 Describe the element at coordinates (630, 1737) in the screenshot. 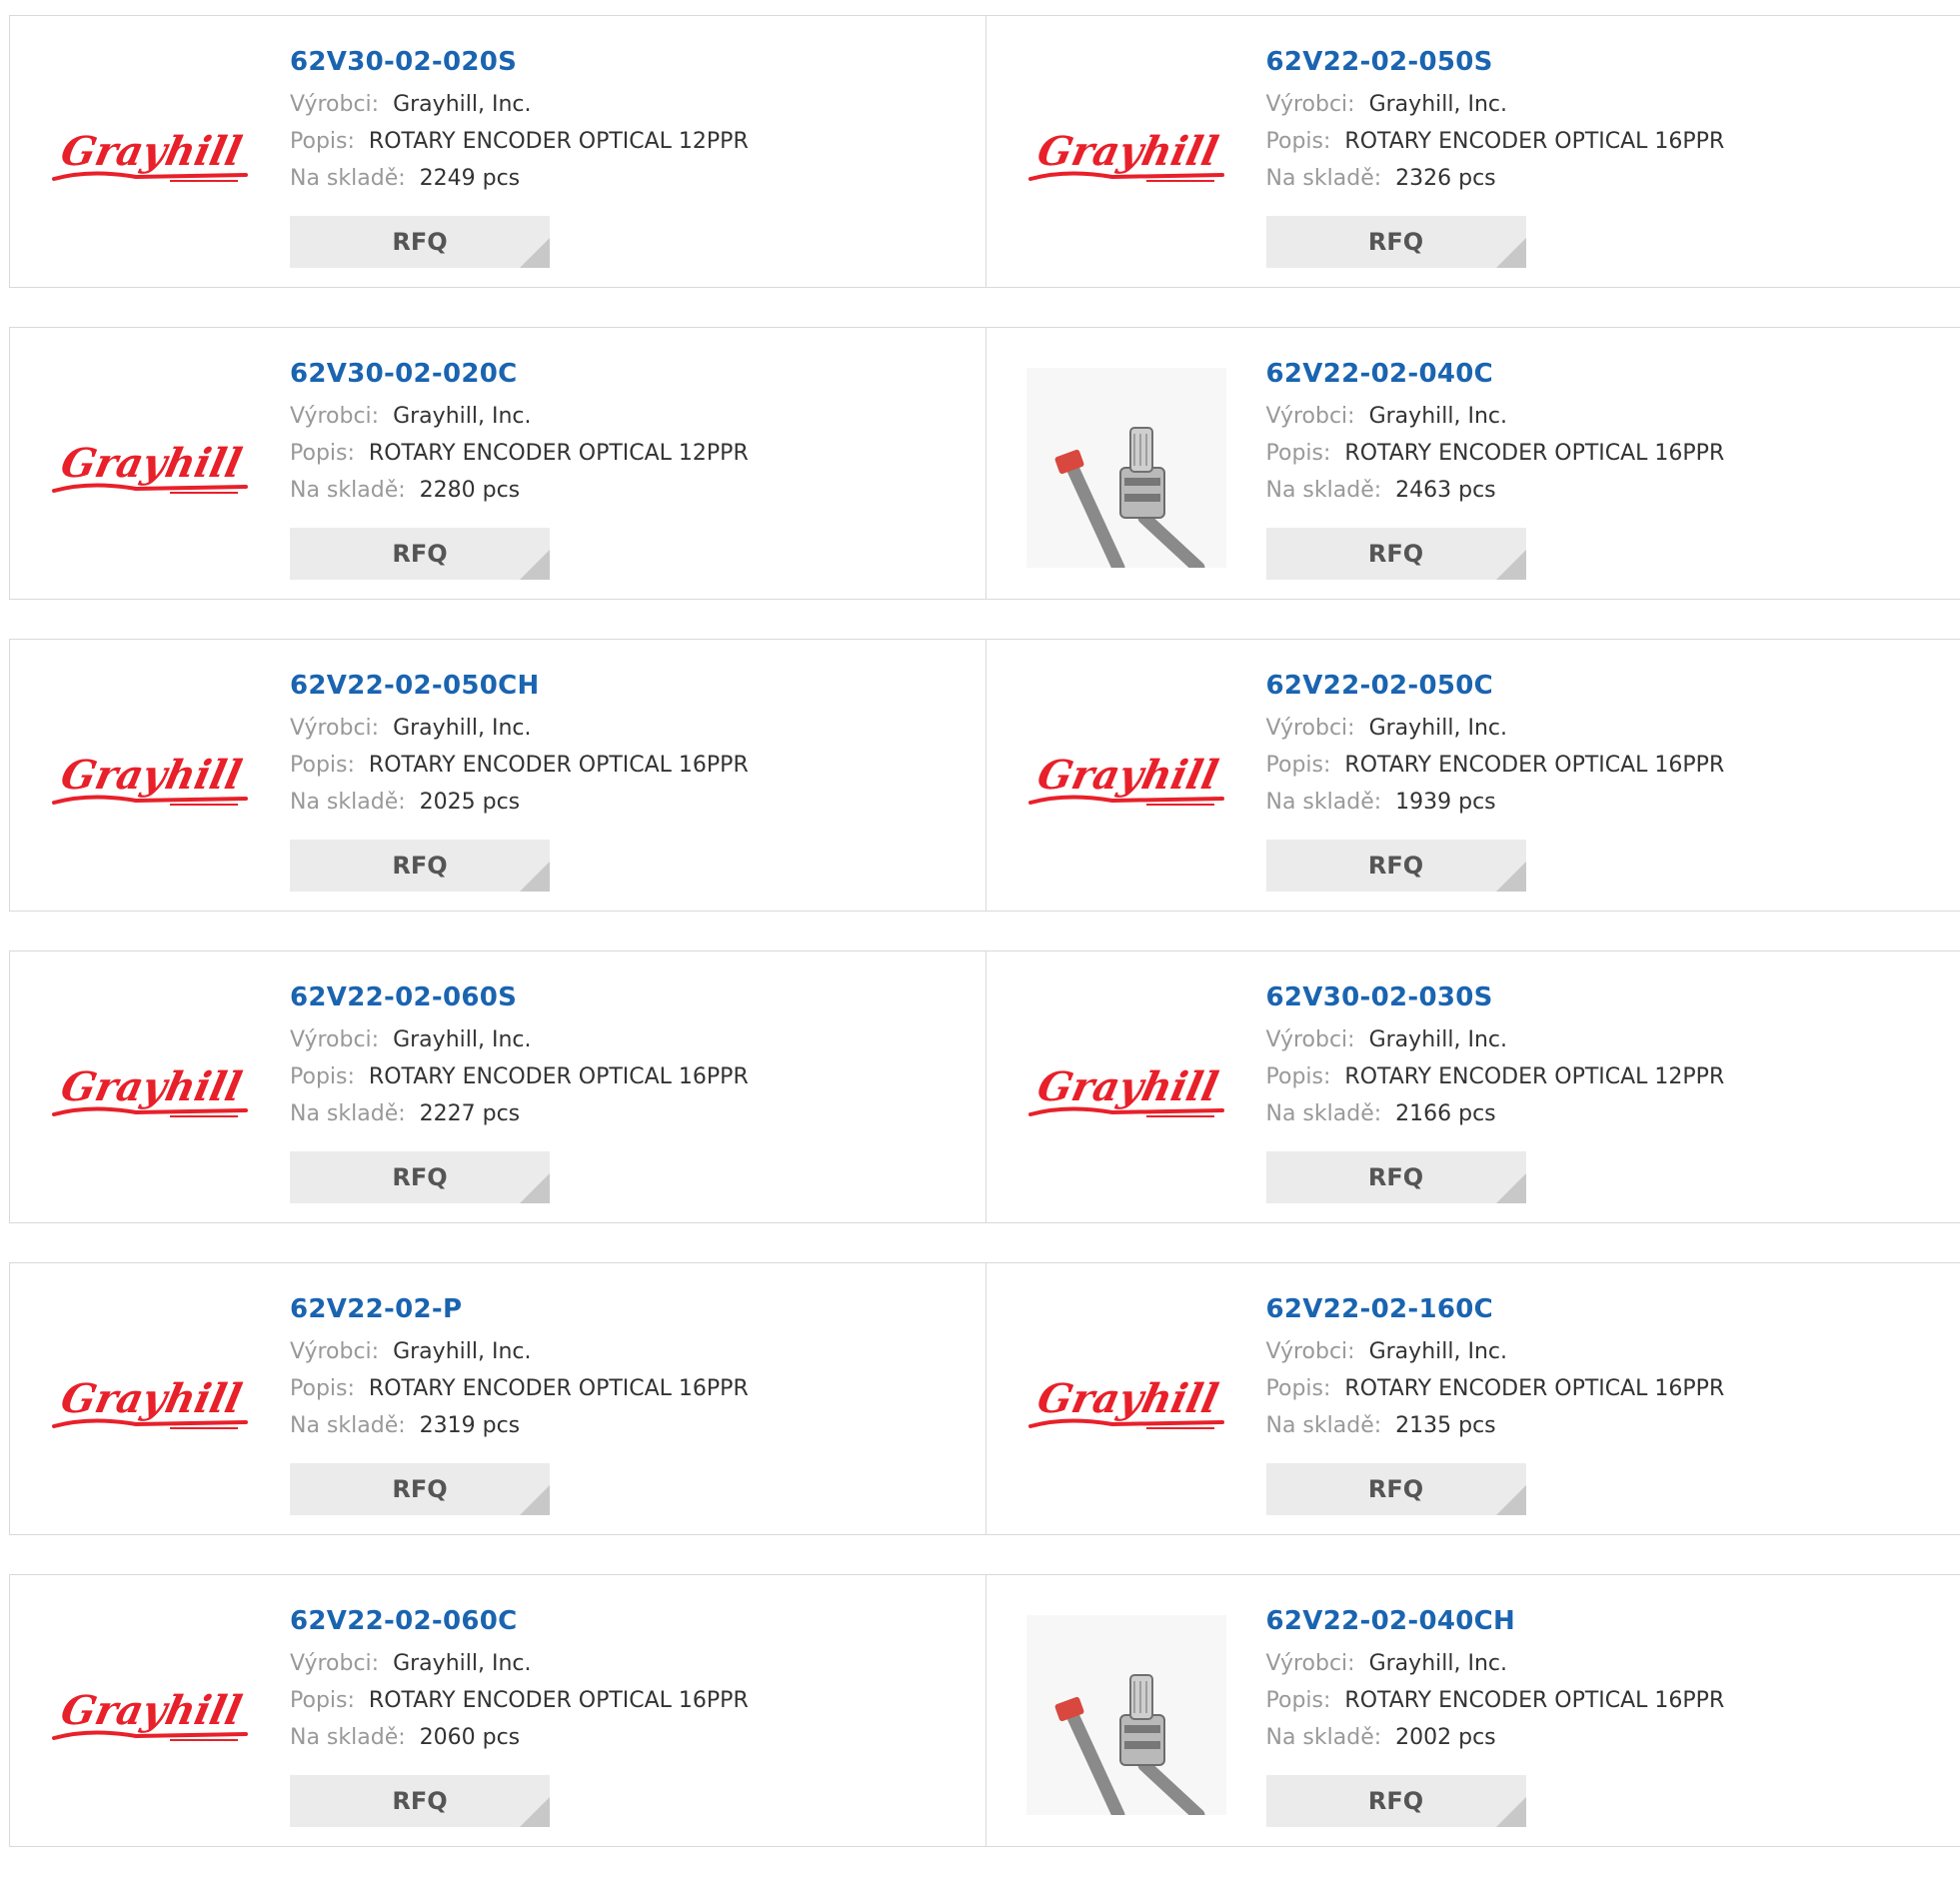

I see `stock-field: Na skladě:2060 pcs` at that location.